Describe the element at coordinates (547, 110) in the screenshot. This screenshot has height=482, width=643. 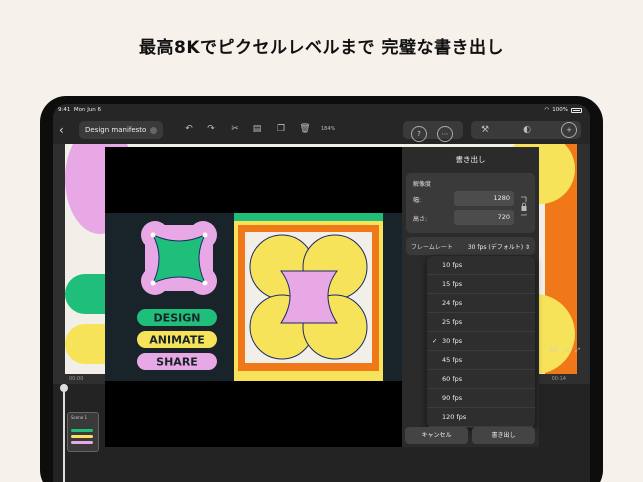
I see `wifi-icon: ◠` at that location.